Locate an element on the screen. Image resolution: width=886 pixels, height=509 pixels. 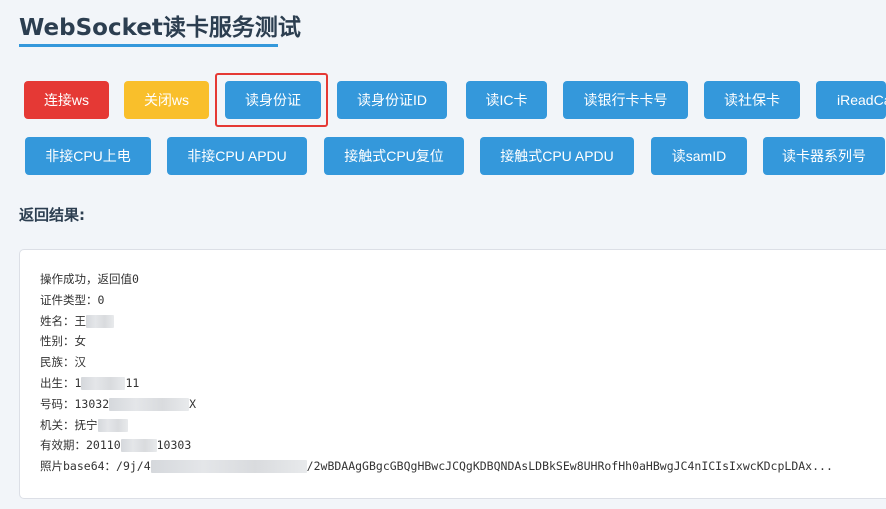
read-sam-id-button: 读samID is located at coordinates (699, 156).